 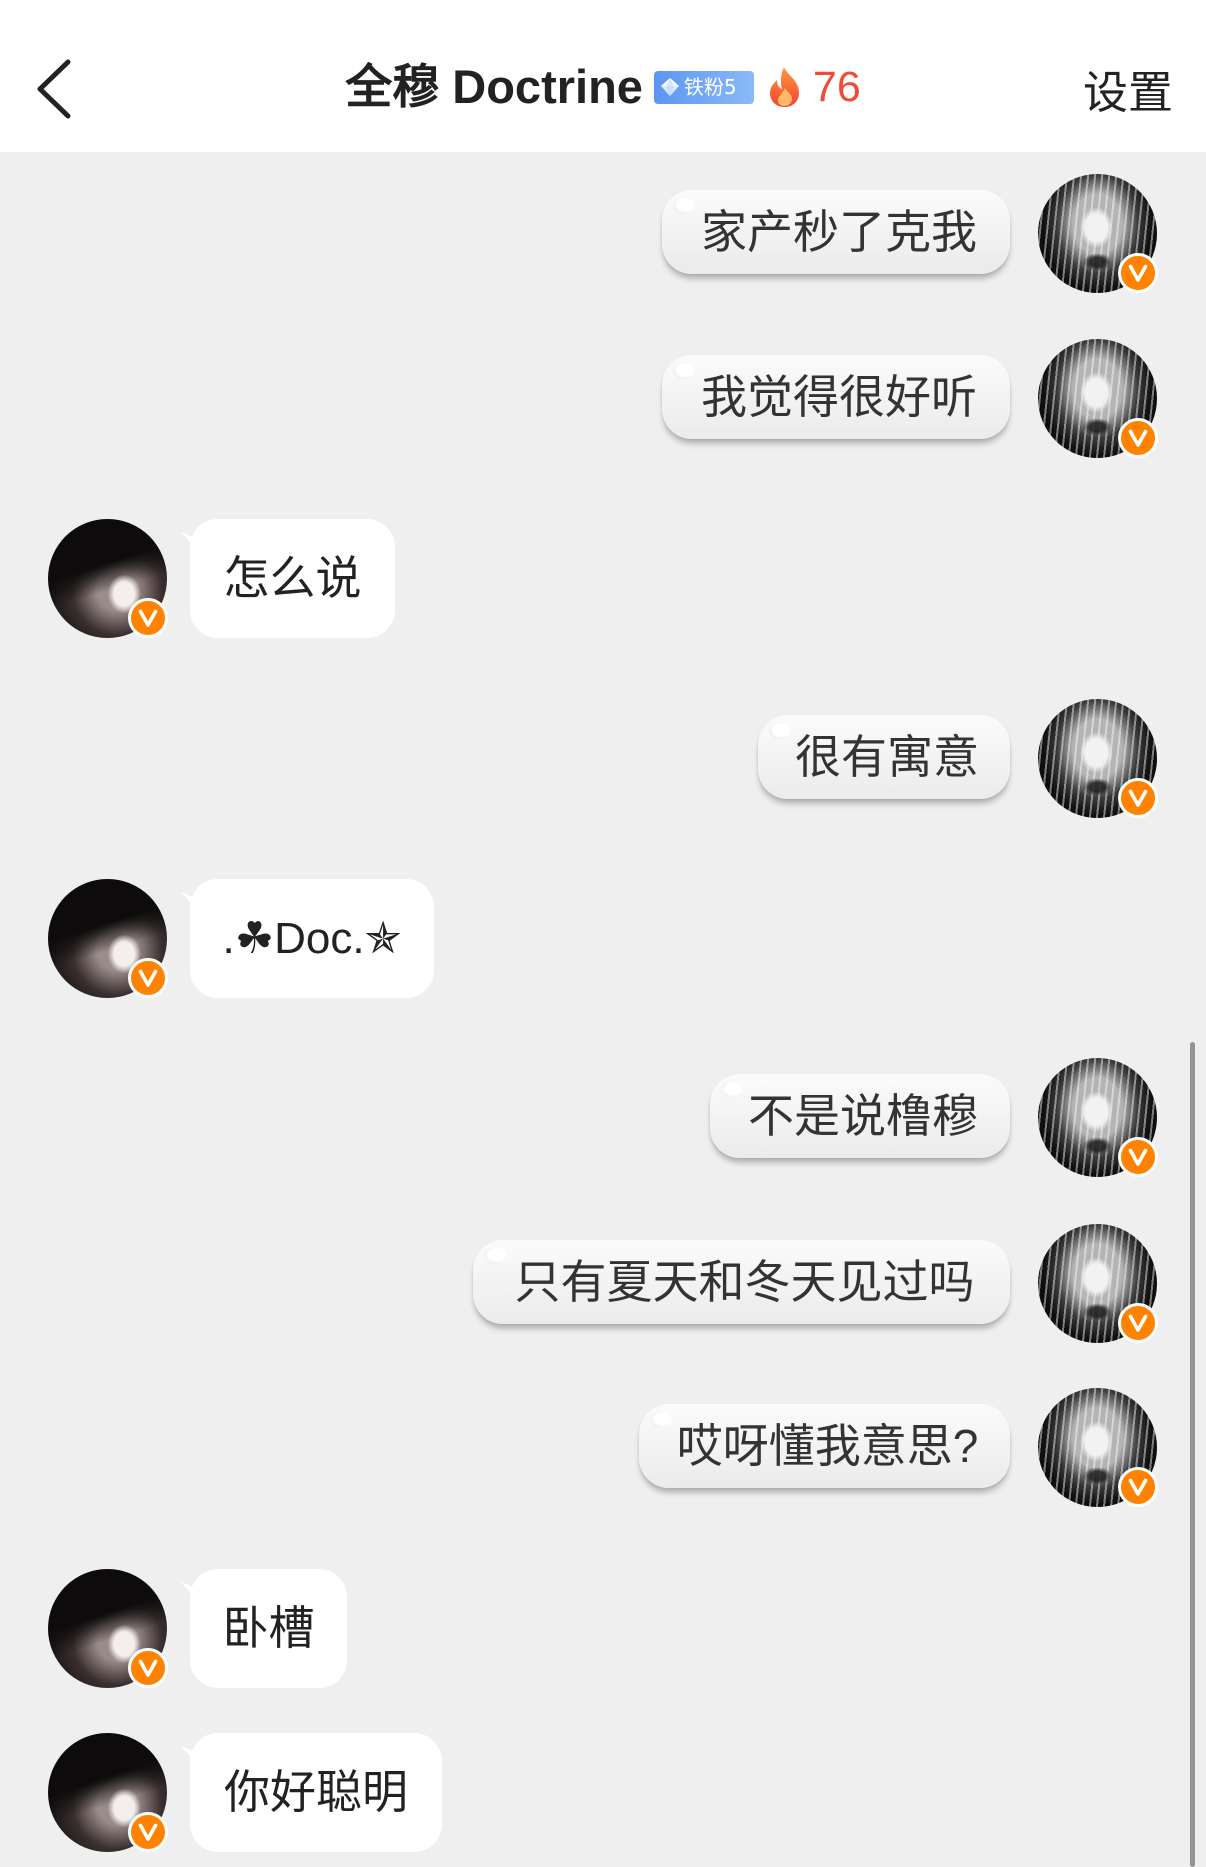 I want to click on message-bubble: 哎呀懂我意思?, so click(x=824, y=1446).